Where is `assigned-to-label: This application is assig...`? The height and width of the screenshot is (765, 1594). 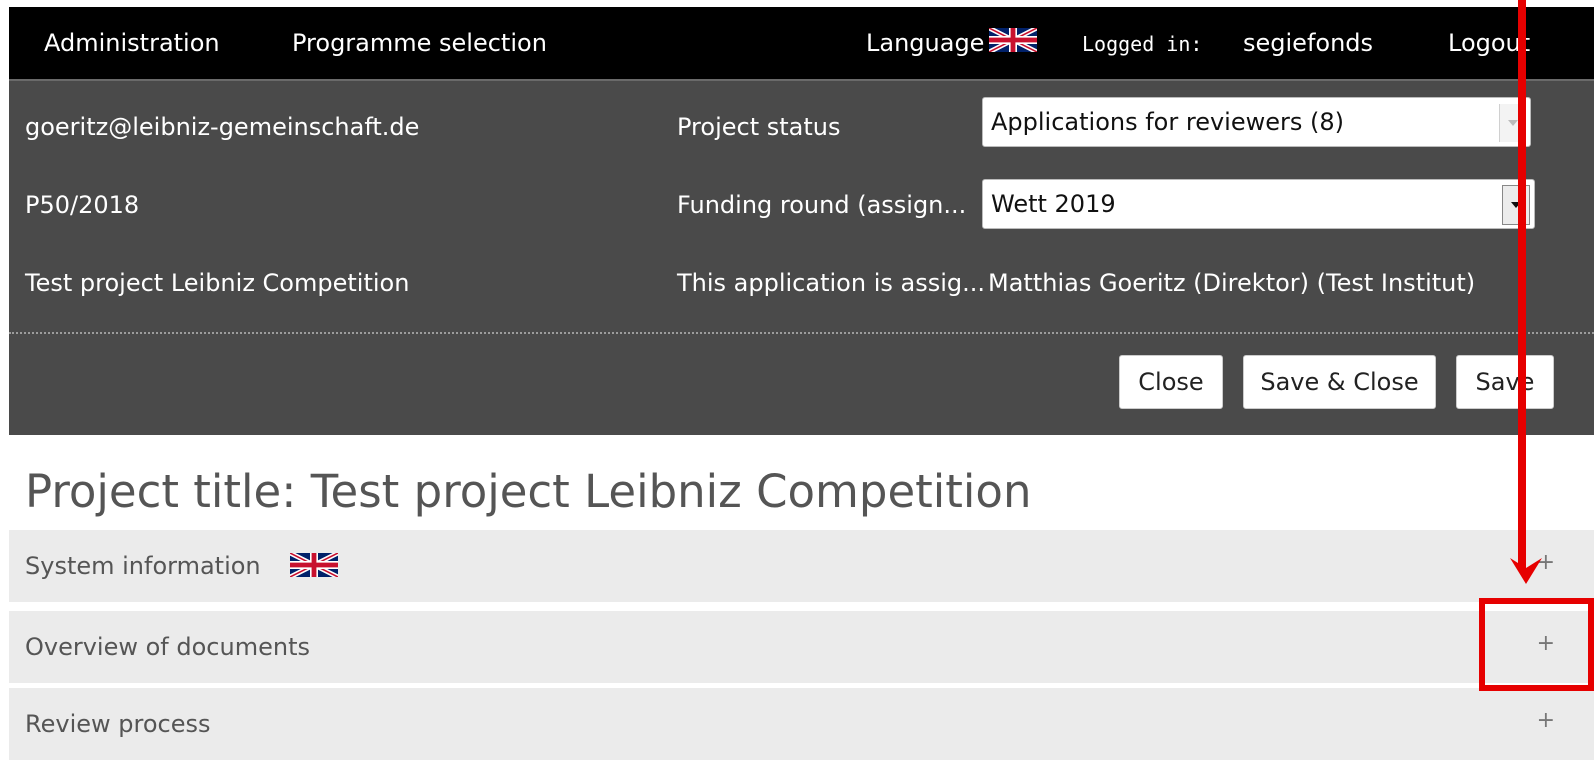
assigned-to-label: This application is assig... is located at coordinates (831, 283).